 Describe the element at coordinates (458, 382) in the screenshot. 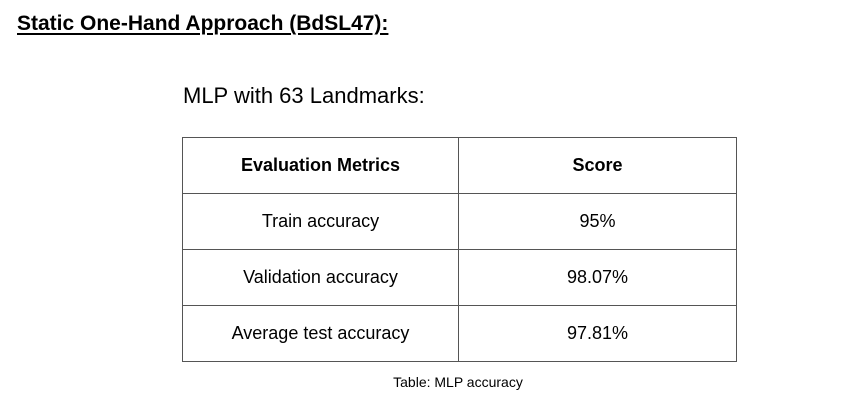

I see `table-caption: Table: MLP accuracy` at that location.